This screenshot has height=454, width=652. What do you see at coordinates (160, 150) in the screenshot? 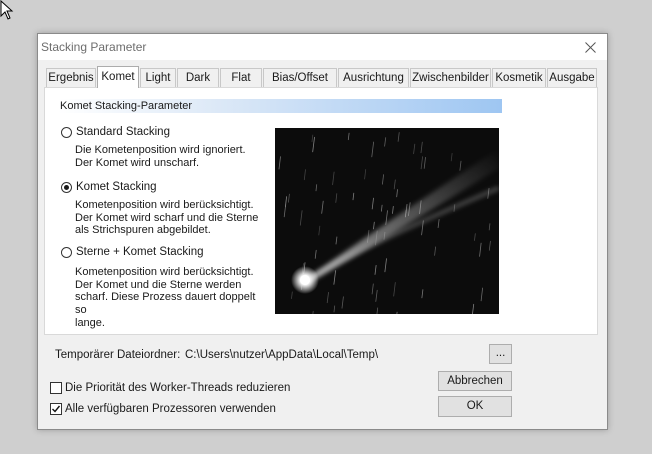
I see `description-line: Die Kometenposition wird ignoriert.` at bounding box center [160, 150].